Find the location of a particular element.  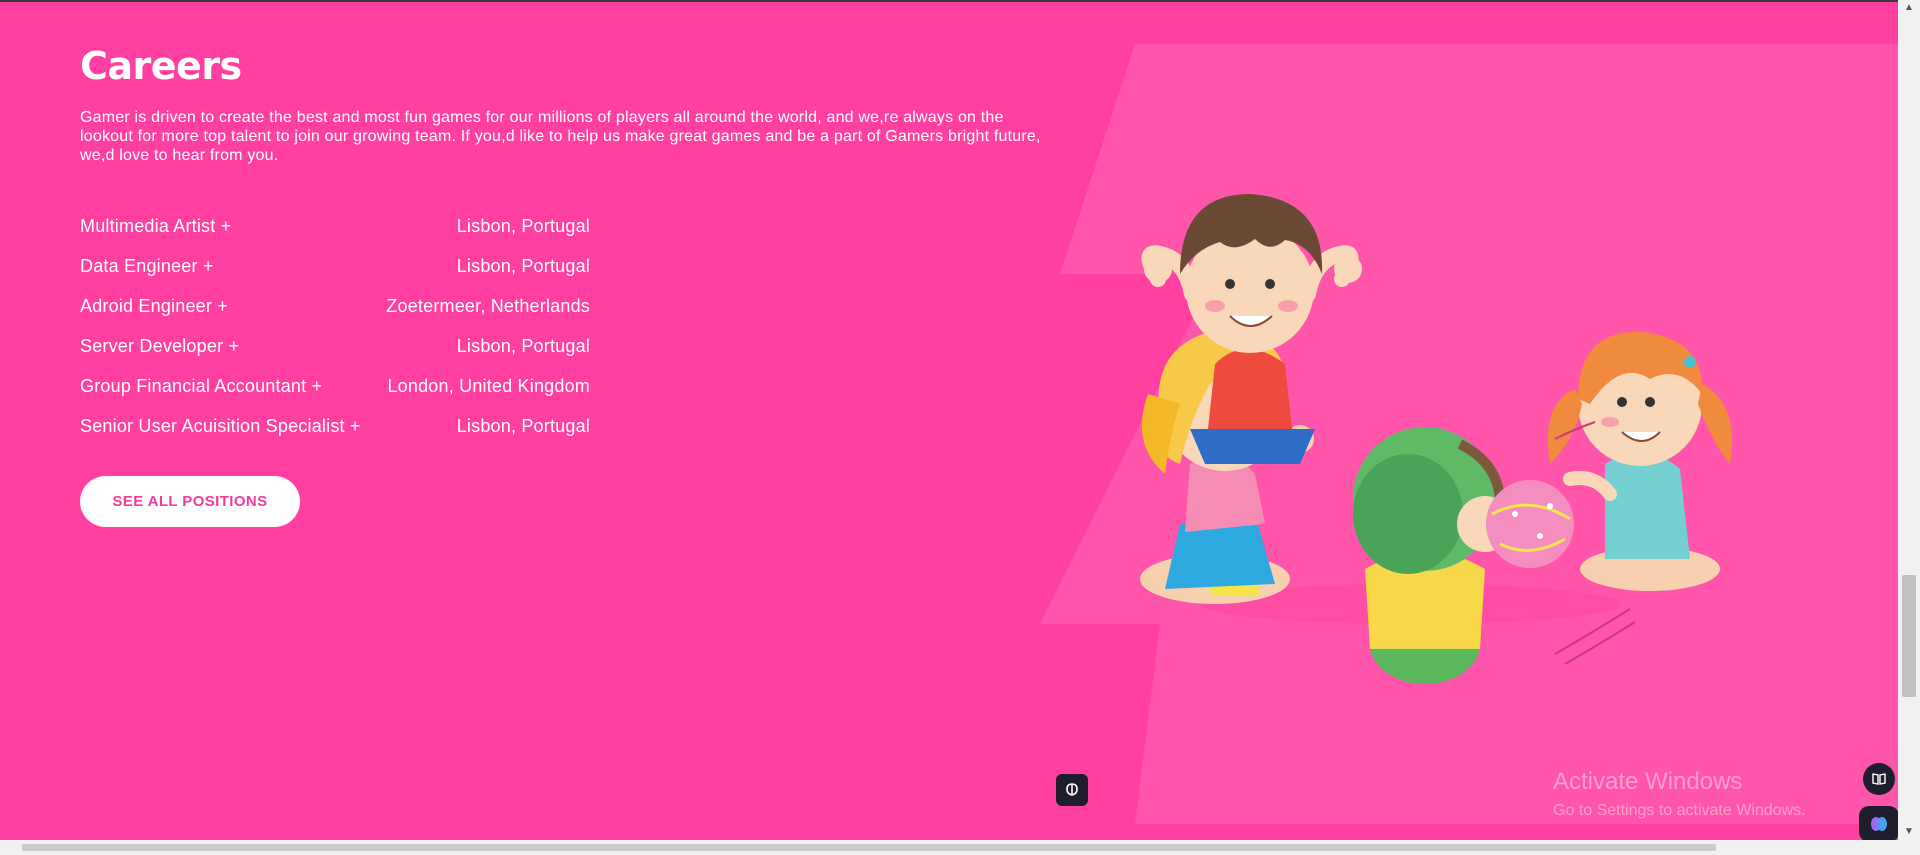

job-location: London, United Kingdom is located at coordinates (488, 385).